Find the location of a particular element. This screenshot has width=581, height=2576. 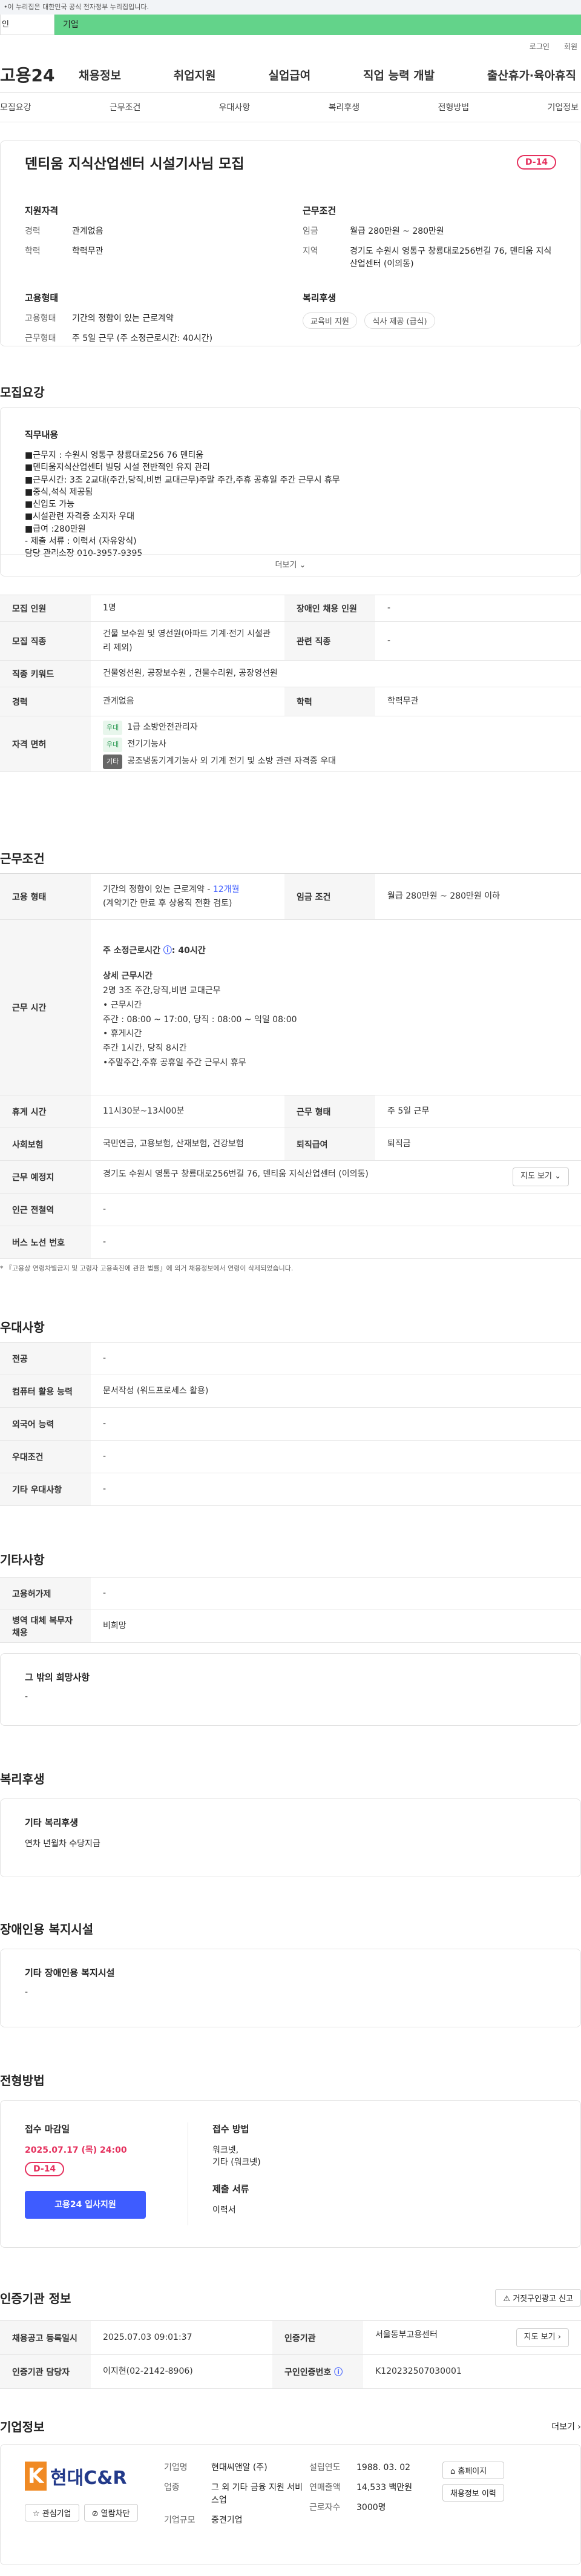

block-icon: ⊘ is located at coordinates (96, 2513).